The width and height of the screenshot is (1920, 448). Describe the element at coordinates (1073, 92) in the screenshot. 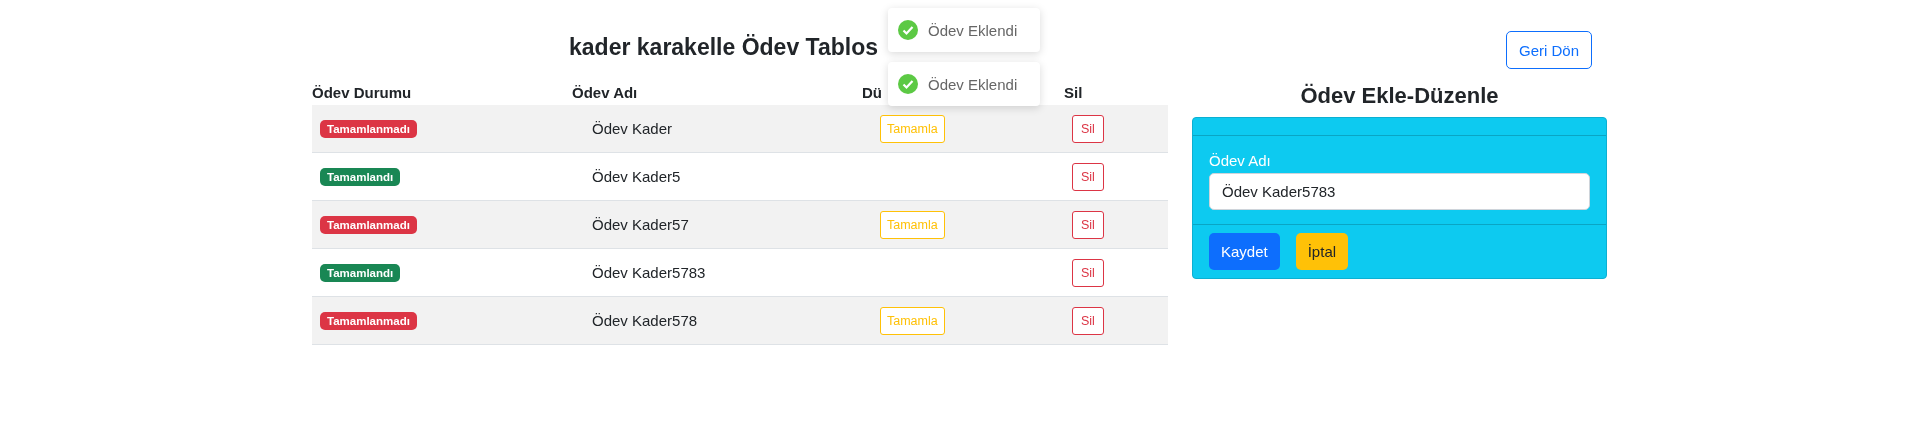

I see `column-header: Sil` at that location.